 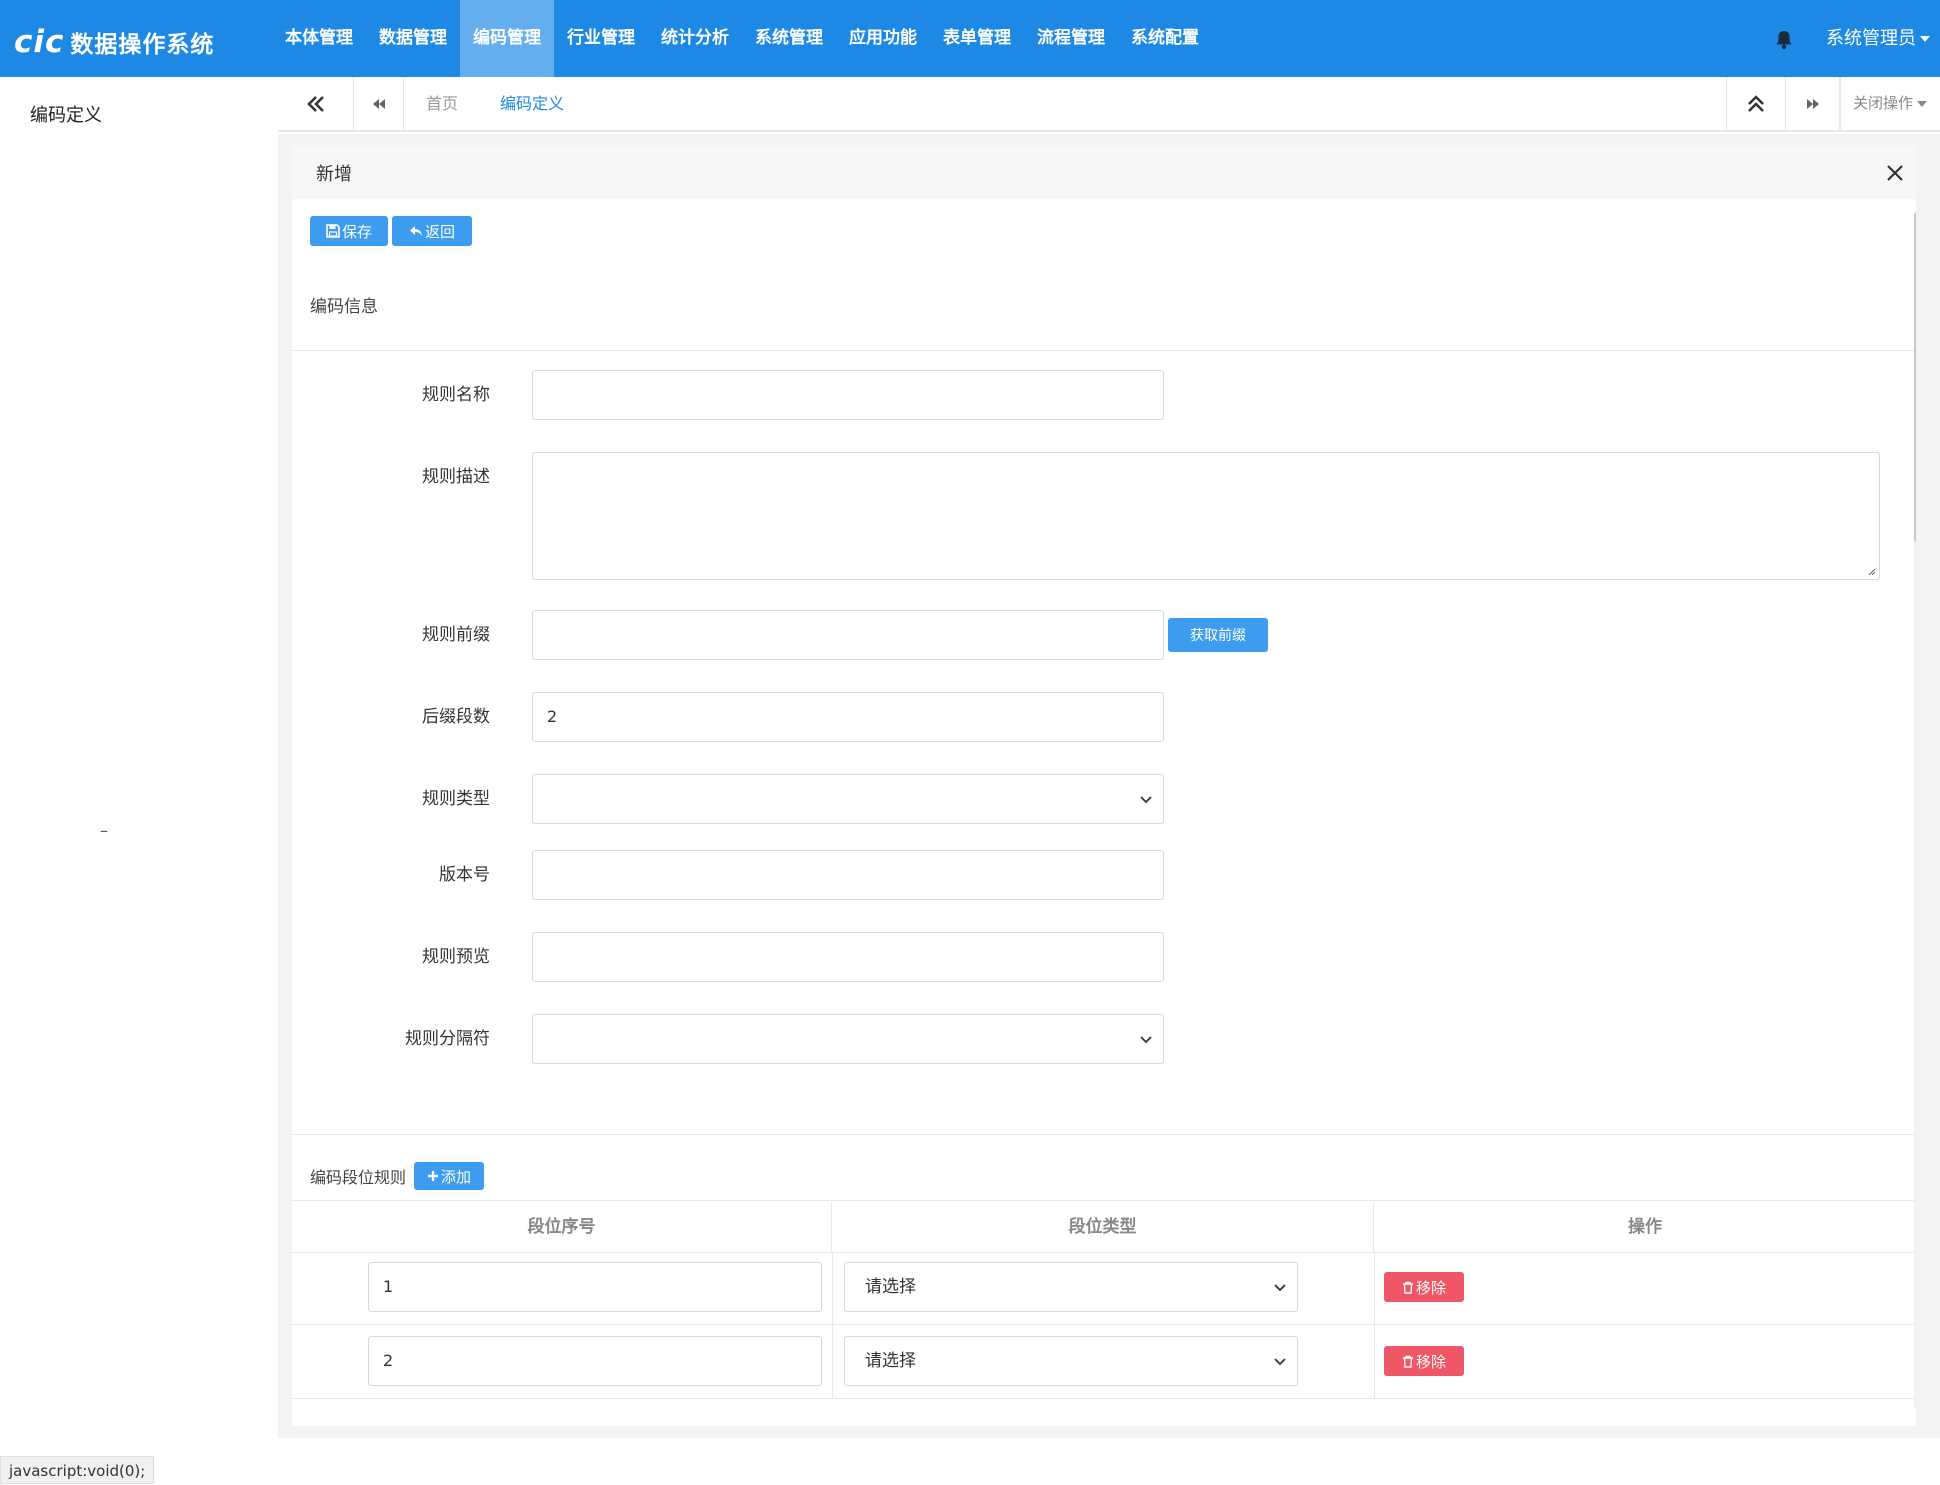 What do you see at coordinates (333, 231) in the screenshot?
I see `floppy-disk-icon` at bounding box center [333, 231].